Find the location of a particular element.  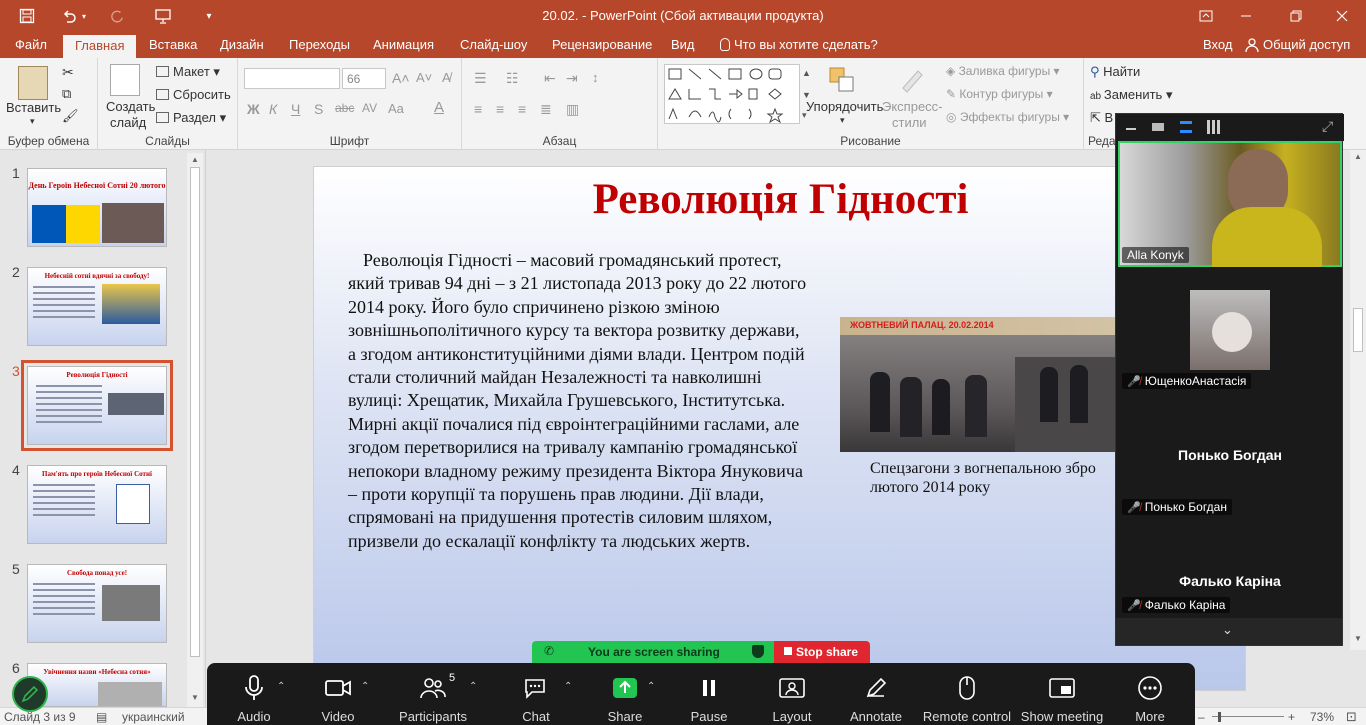

shapes-scroll-up-icon: ▲ is located at coordinates (806, 73).